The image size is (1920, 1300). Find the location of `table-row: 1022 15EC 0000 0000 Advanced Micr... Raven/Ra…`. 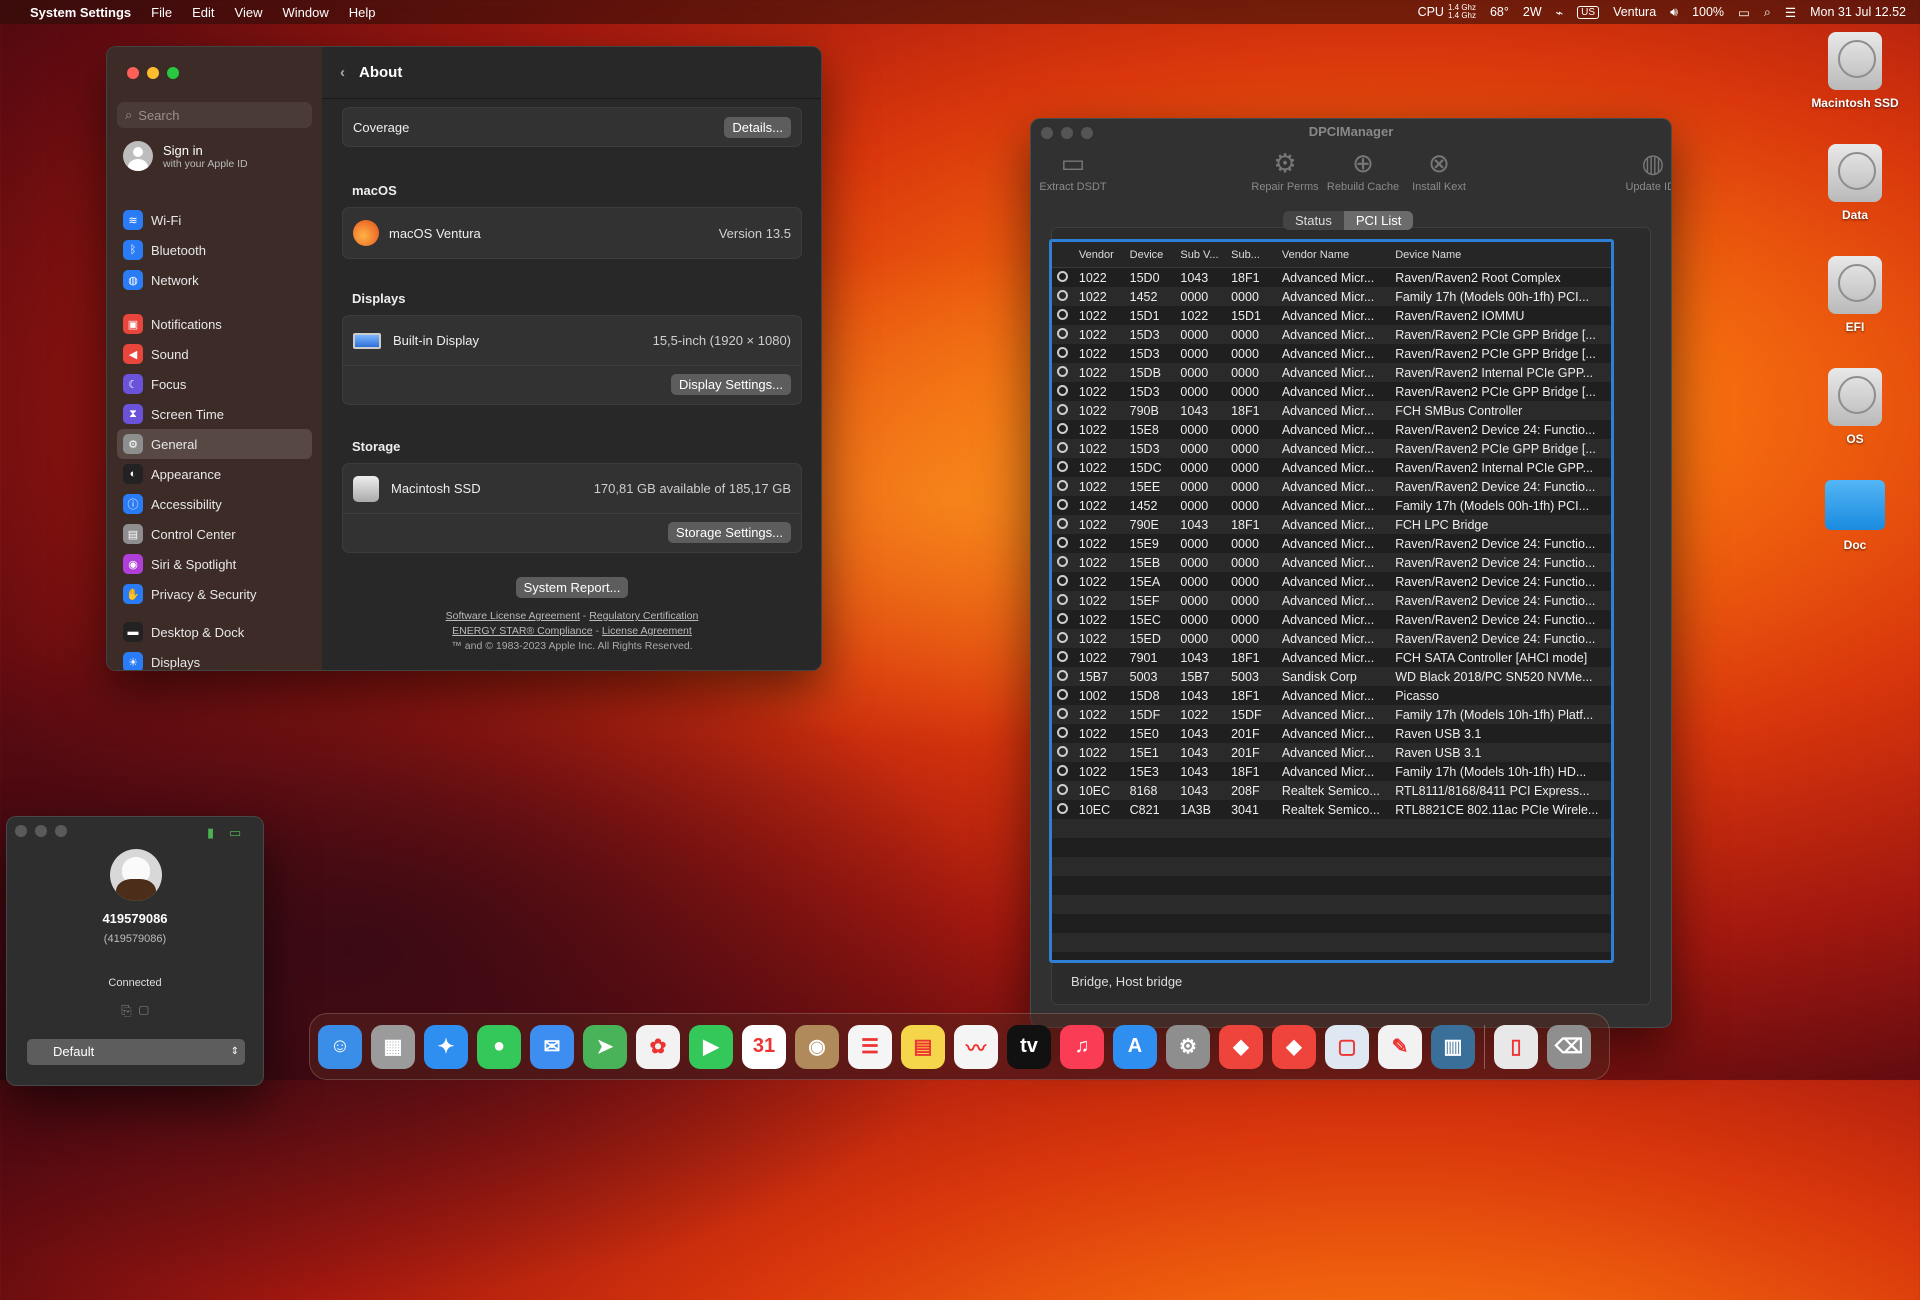

table-row: 1022 15EC 0000 0000 Advanced Micr... Raven/Ra… is located at coordinates (1331, 619).